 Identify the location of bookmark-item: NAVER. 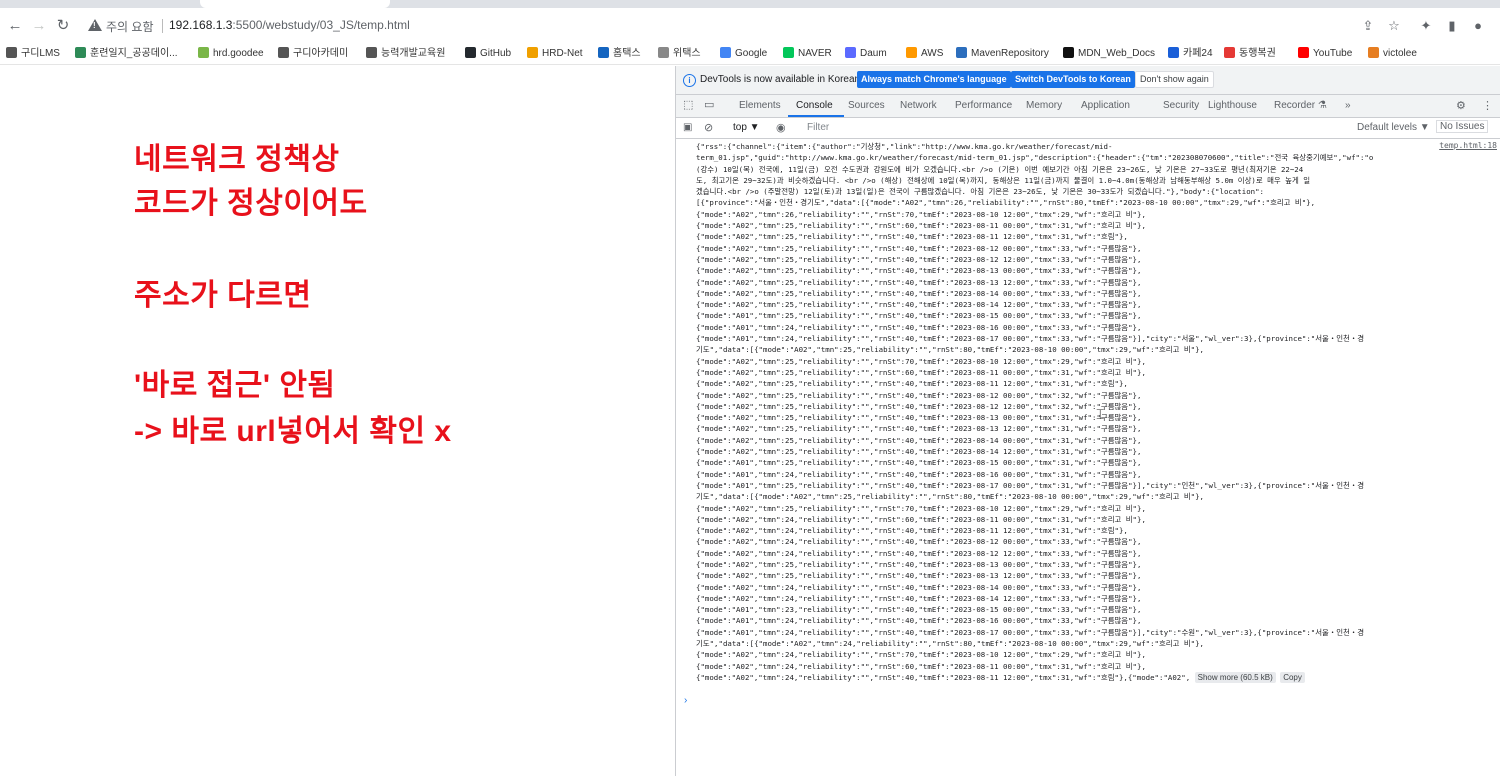
(807, 54).